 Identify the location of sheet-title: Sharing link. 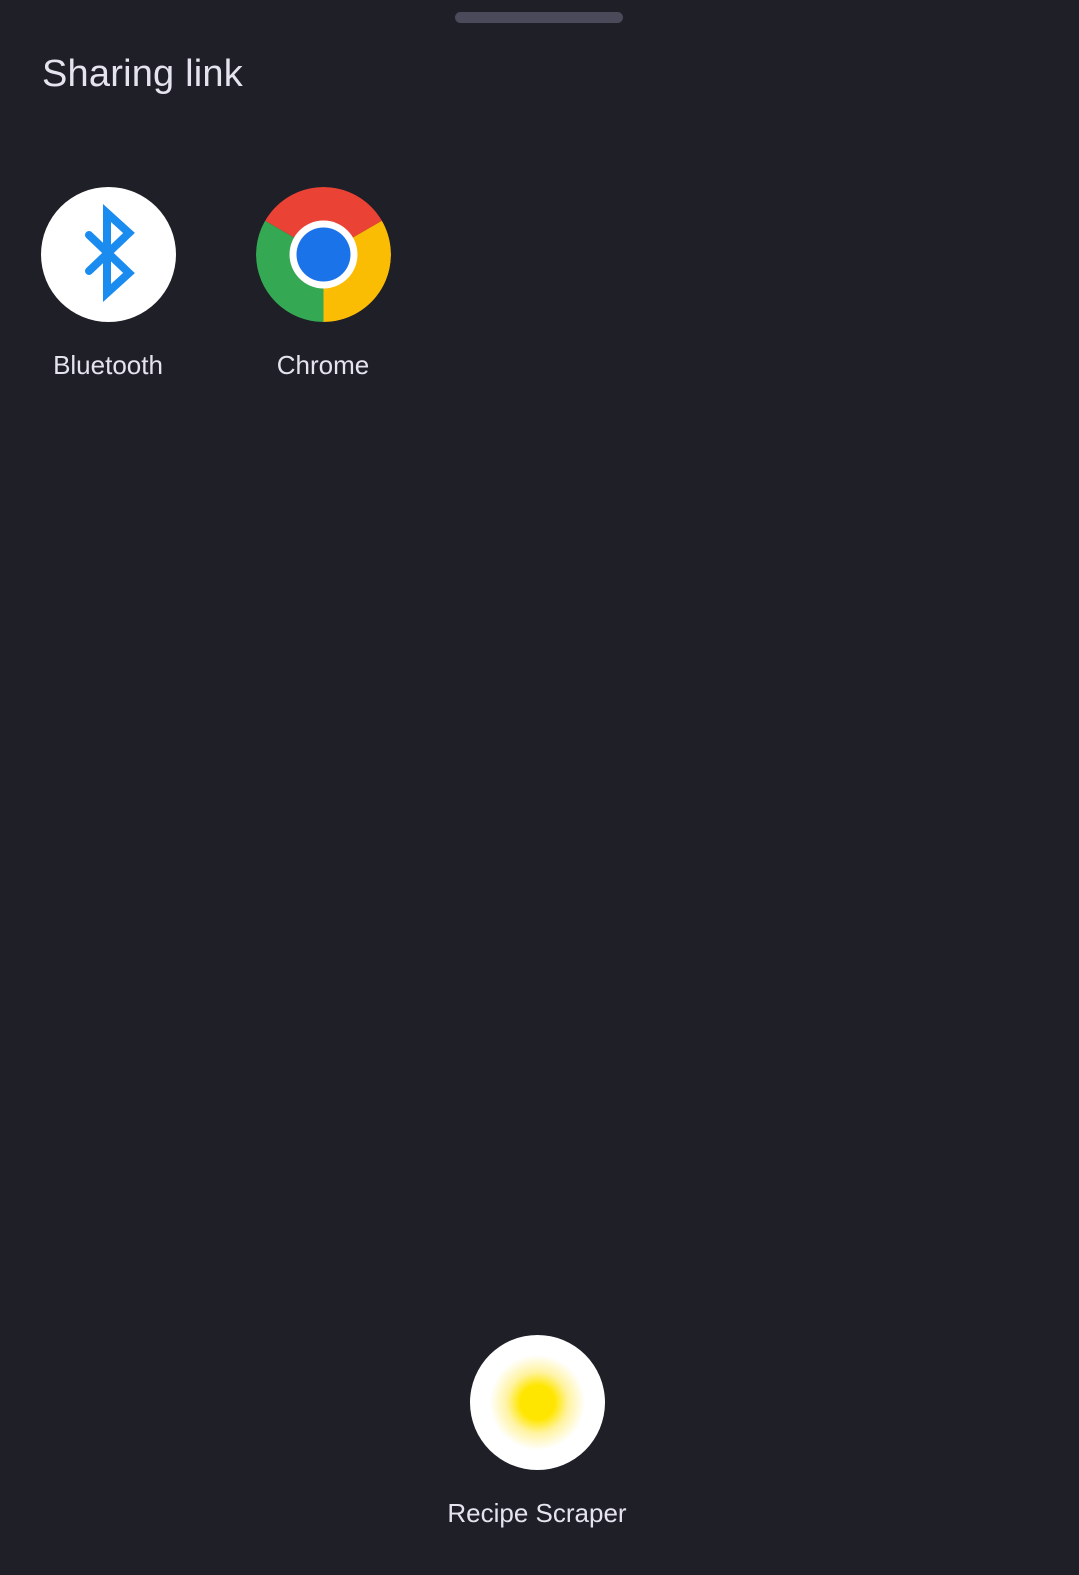
(142, 74).